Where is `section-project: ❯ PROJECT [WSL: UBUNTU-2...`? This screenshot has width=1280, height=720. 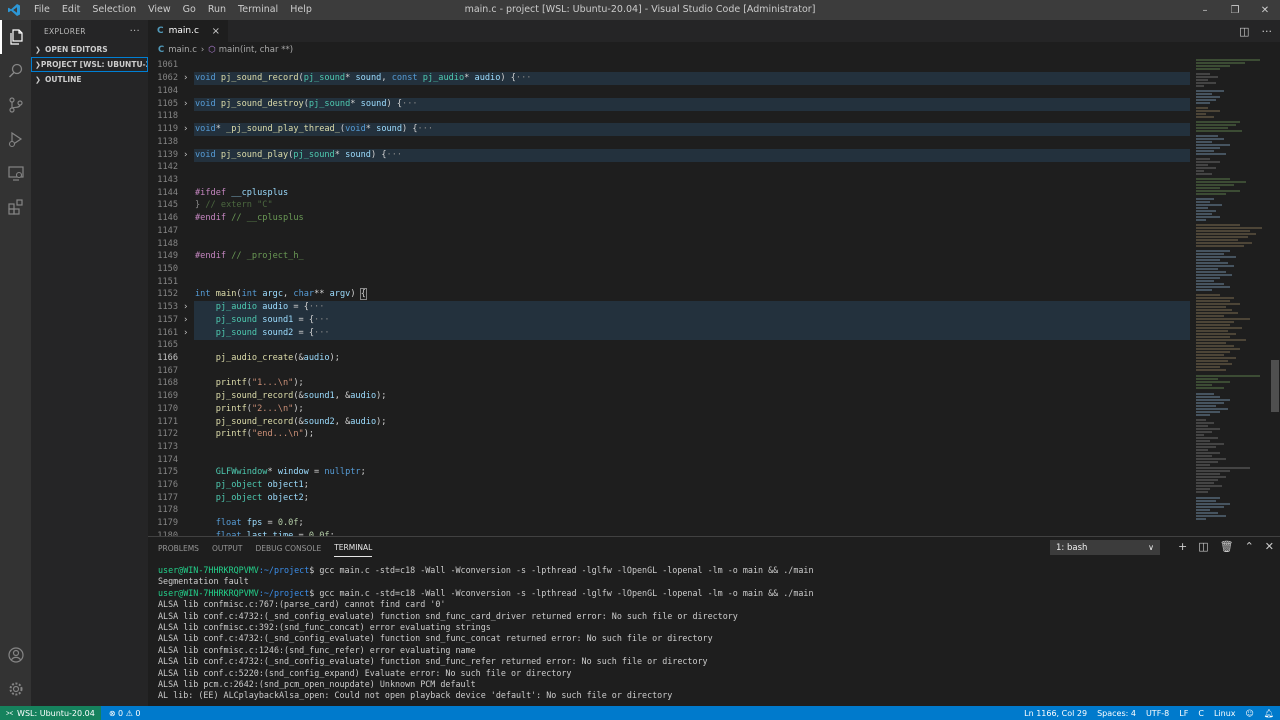 section-project: ❯ PROJECT [WSL: UBUNTU-2... is located at coordinates (89, 64).